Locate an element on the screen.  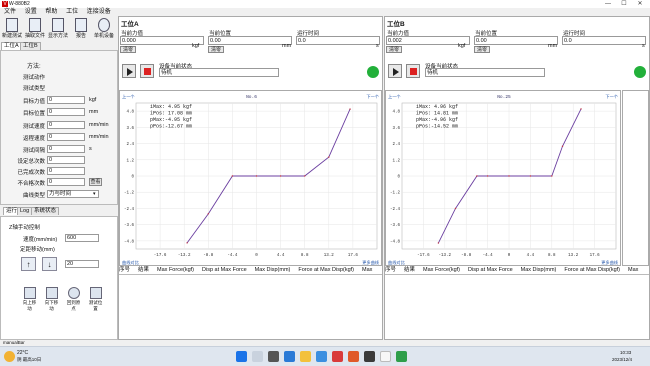
tab-station-a: 工位A is located at coordinates (11, 46).